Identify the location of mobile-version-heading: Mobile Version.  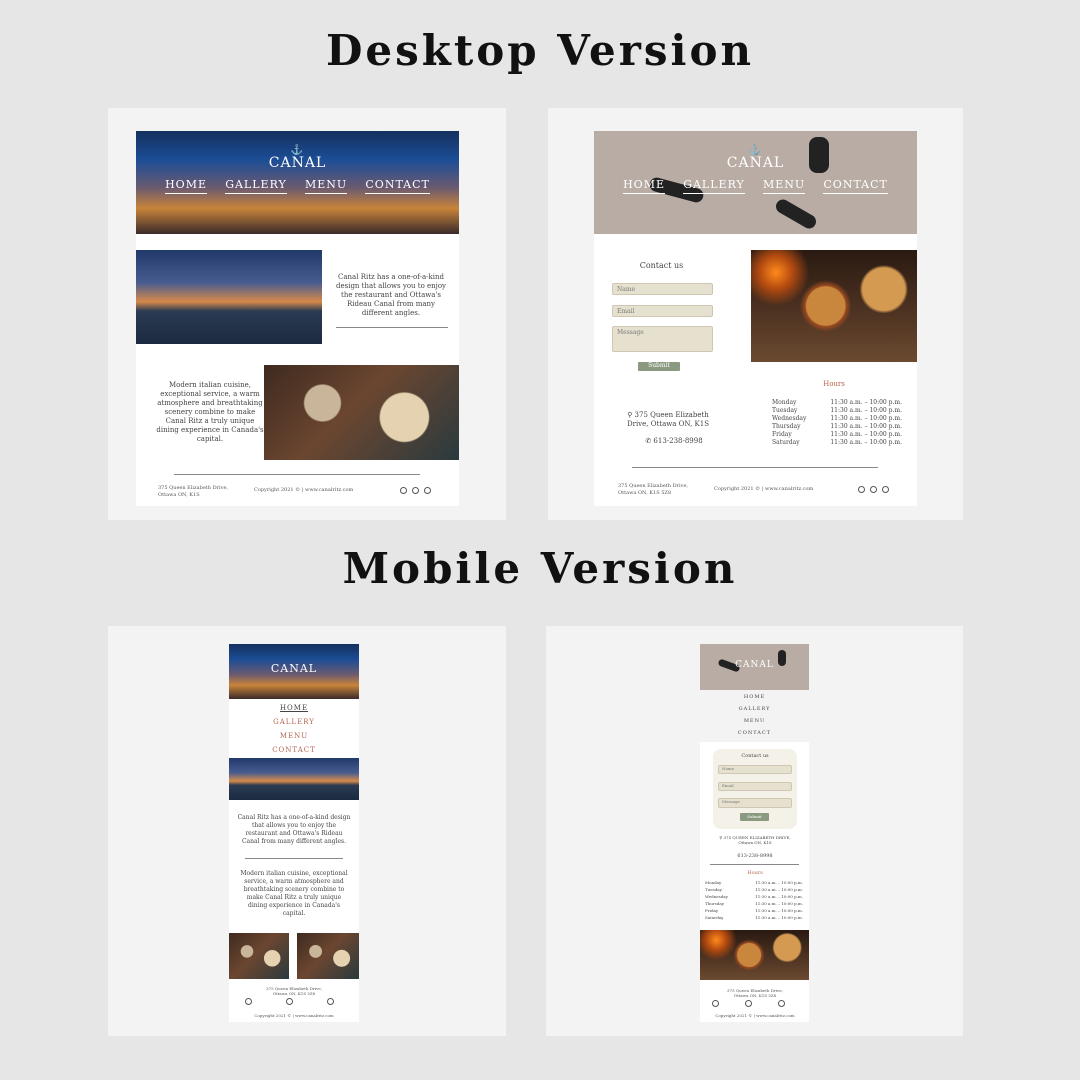
(540, 568).